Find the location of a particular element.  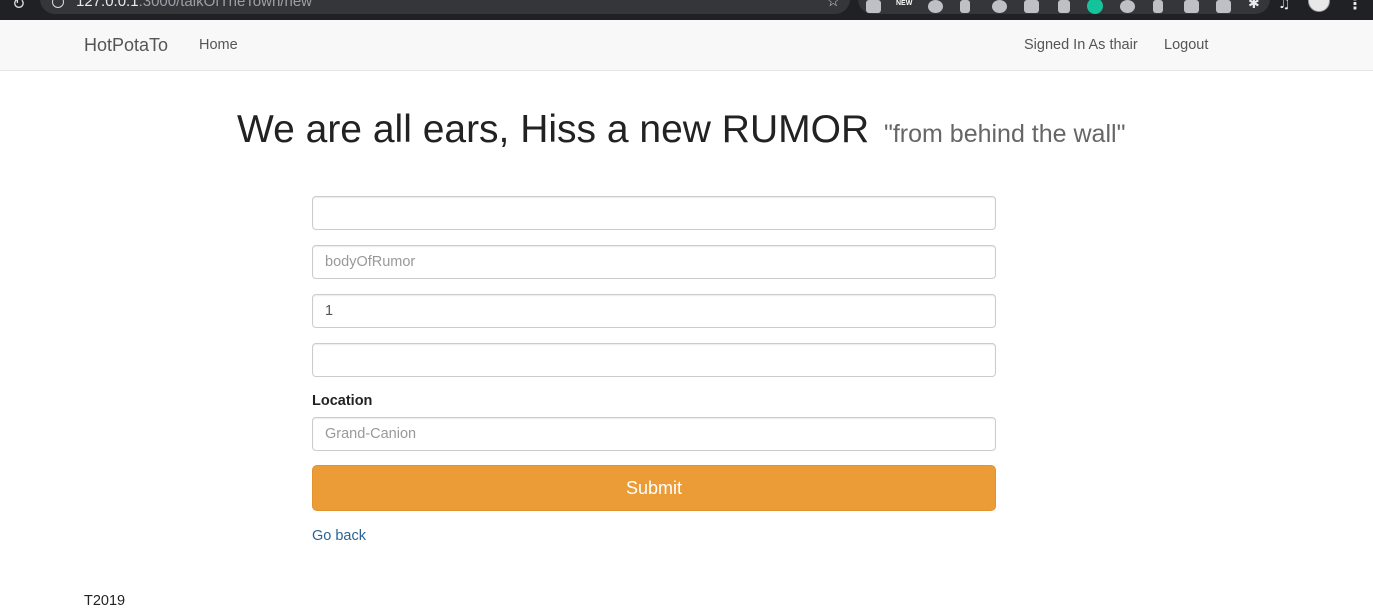

location-label: Location is located at coordinates (342, 401).